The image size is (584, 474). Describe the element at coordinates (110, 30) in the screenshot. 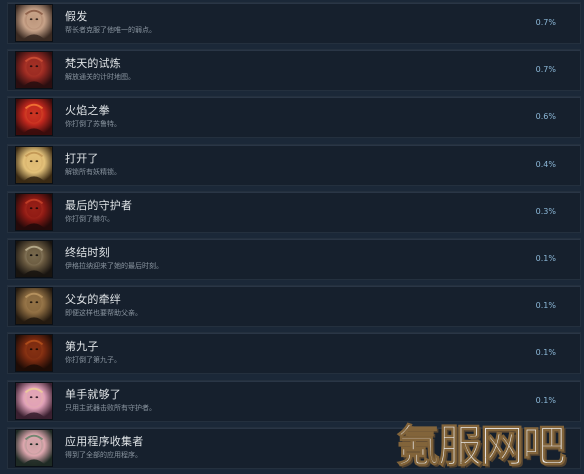

I see `achievement-description: 帮长者克服了他唯一的弱点。` at that location.